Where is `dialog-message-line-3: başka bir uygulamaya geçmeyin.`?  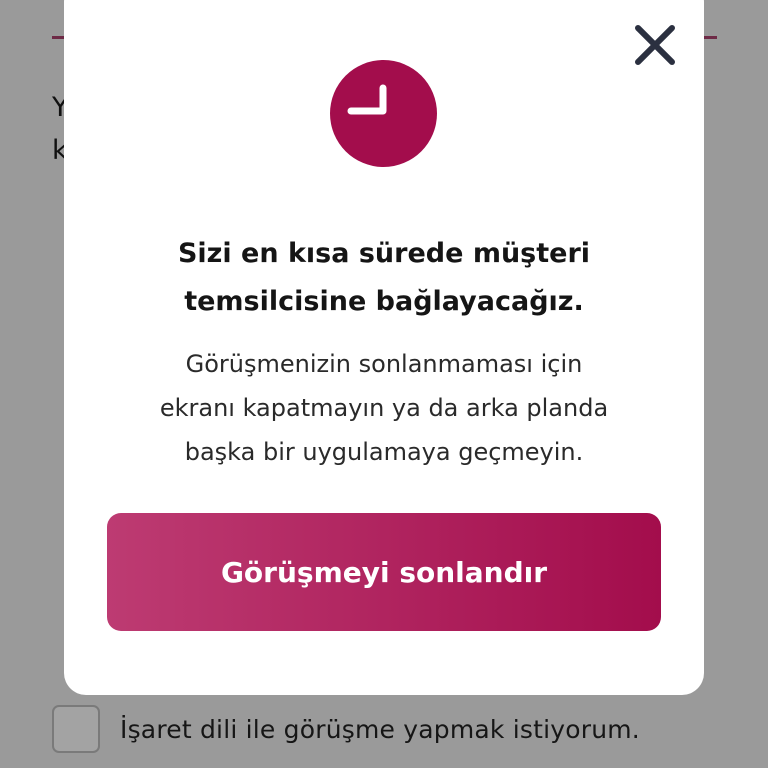 dialog-message-line-3: başka bir uygulamaya geçmeyin. is located at coordinates (384, 452).